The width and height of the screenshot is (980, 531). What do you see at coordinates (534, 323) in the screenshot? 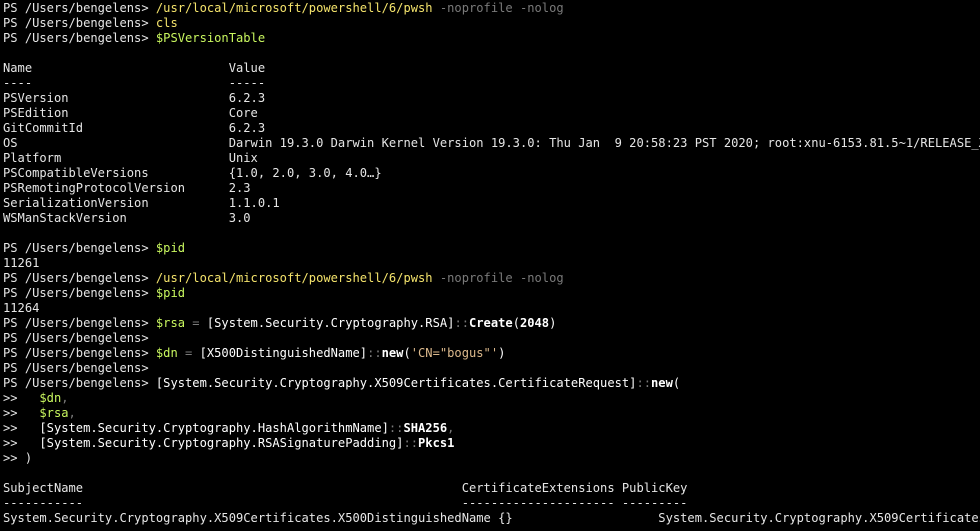
I see `terminal-text-segment: 2048` at bounding box center [534, 323].